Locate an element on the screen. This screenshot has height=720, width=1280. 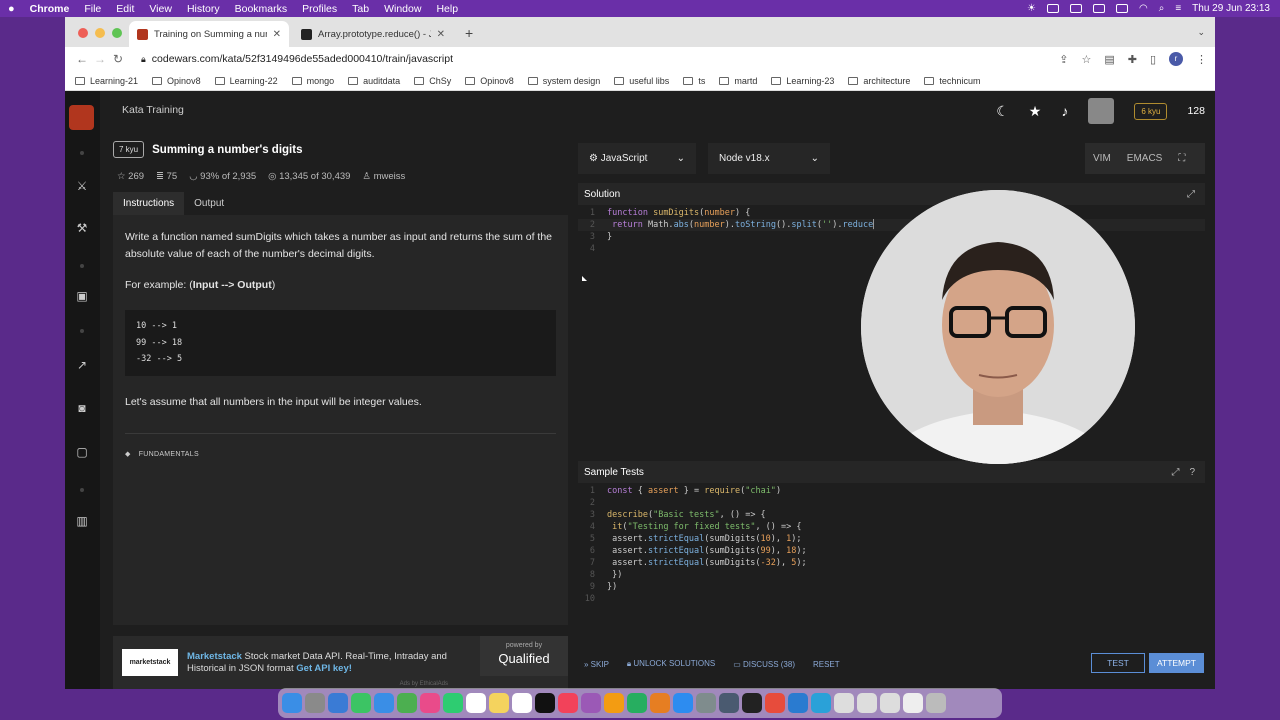
emacs-mode-button: EMACS is located at coordinates (1145, 158).